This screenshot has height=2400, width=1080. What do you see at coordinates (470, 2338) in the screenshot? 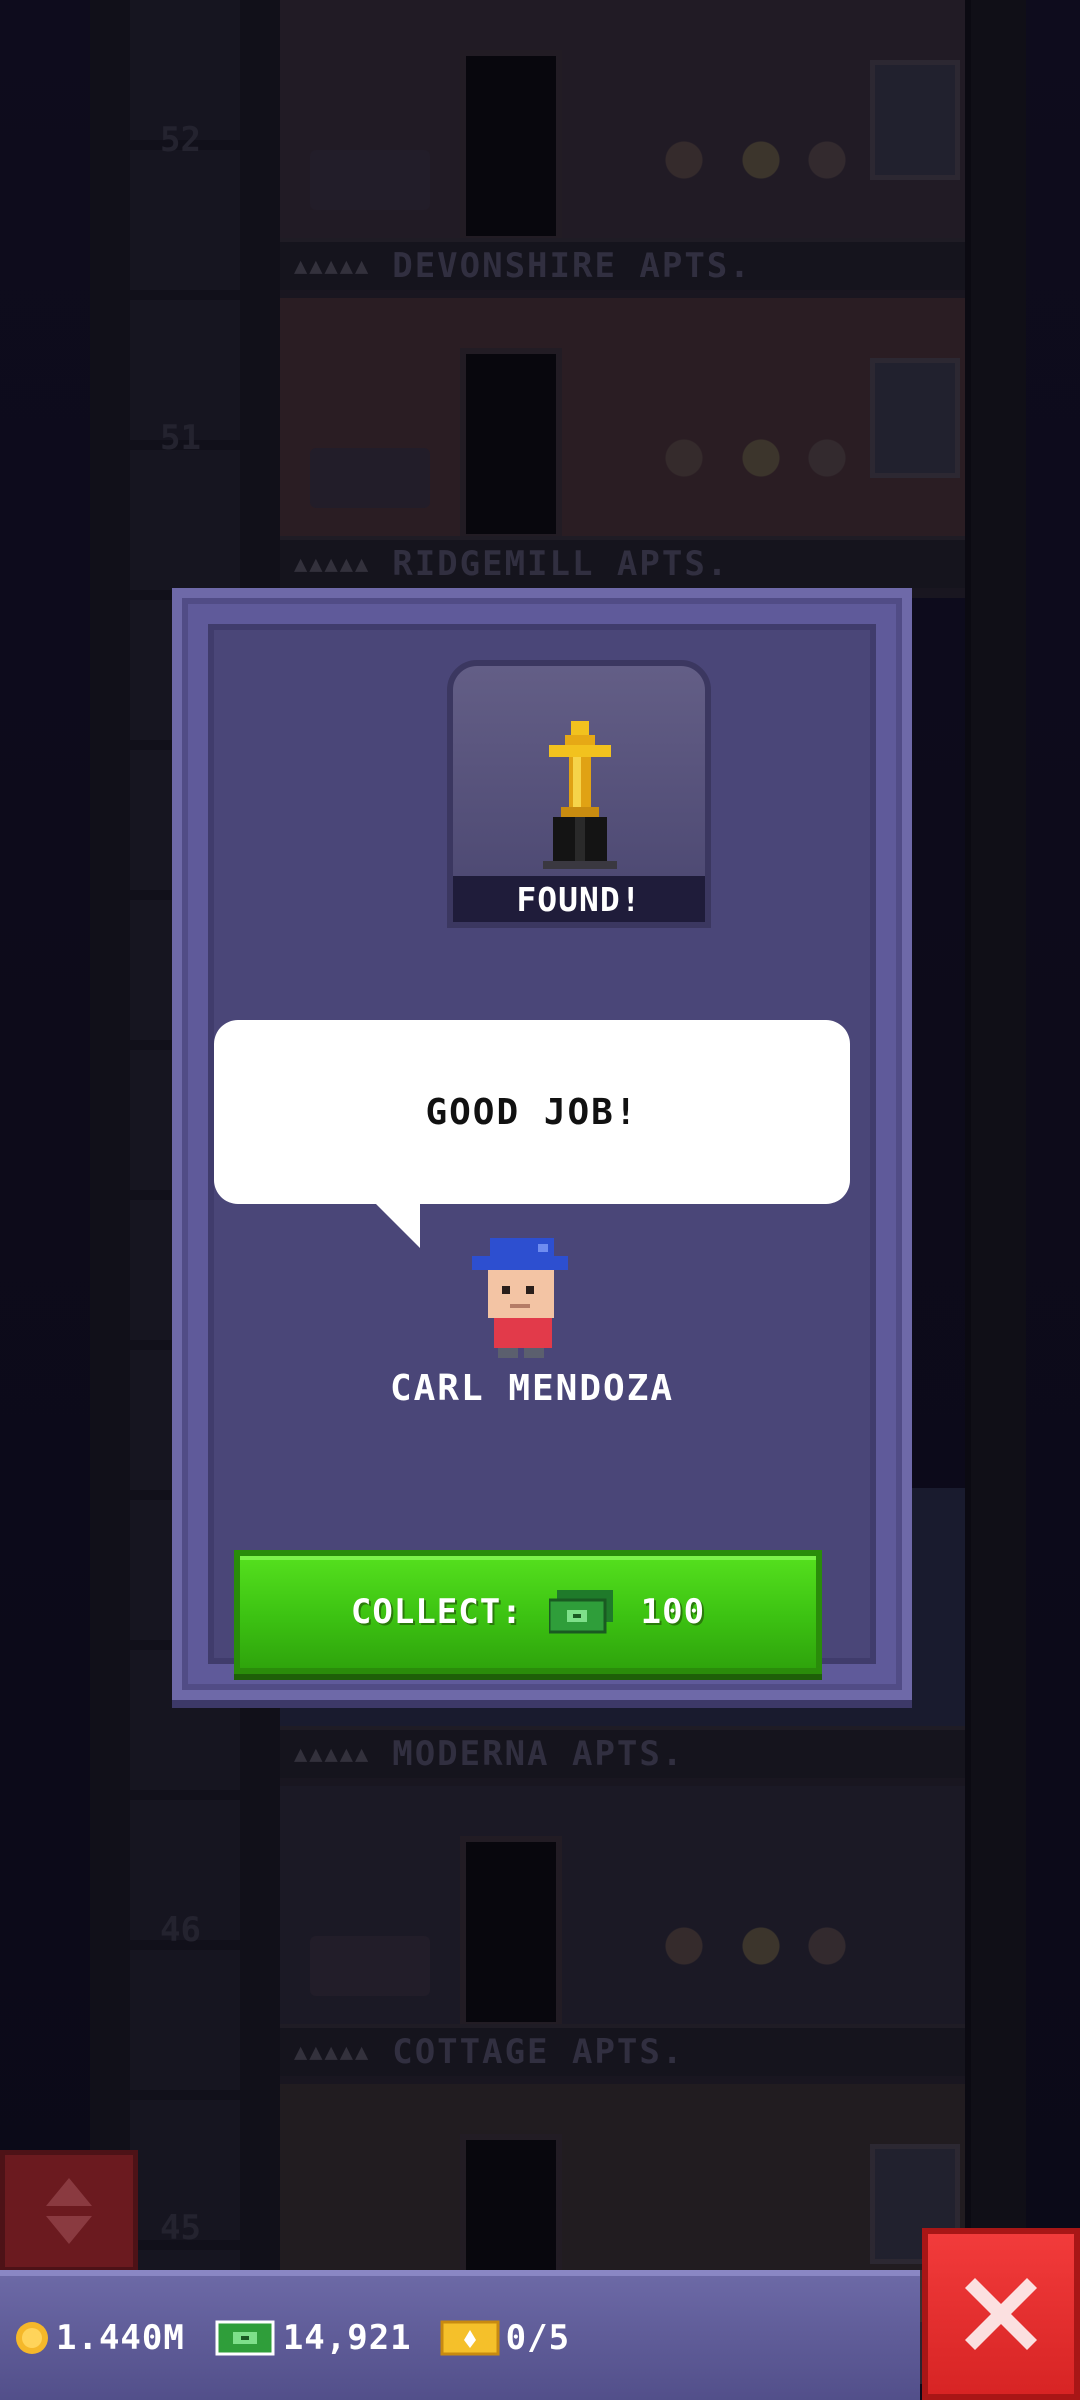
I see `golden-ticket-icon` at bounding box center [470, 2338].